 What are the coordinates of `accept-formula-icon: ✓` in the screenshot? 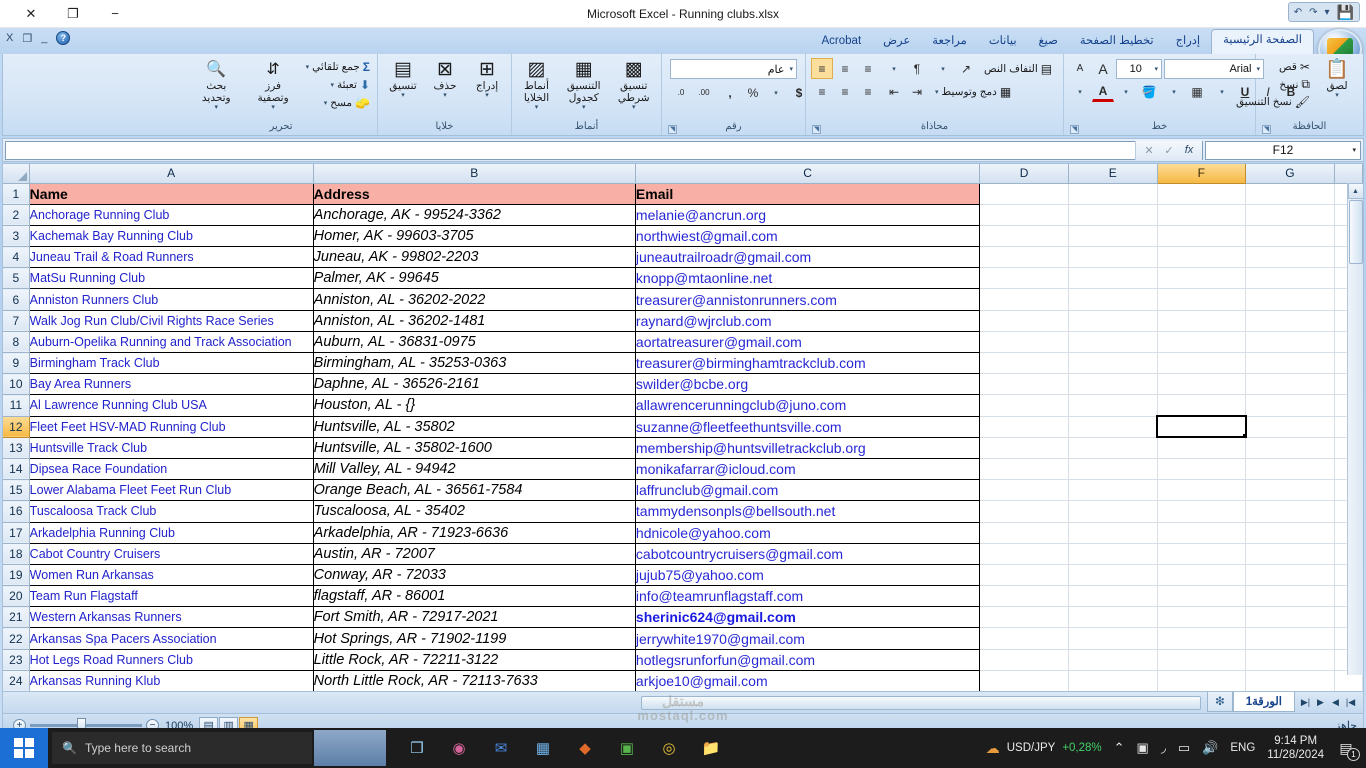 It's located at (1169, 150).